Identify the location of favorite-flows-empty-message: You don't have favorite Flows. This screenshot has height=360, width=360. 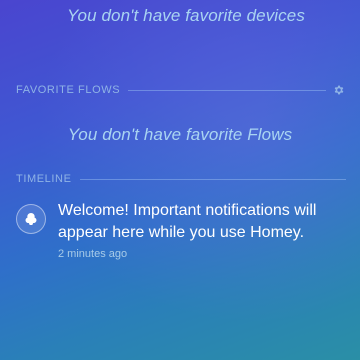
(180, 134).